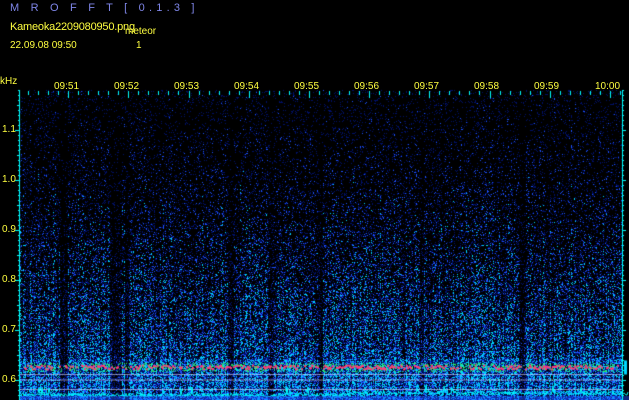  I want to click on time-label: 09:57, so click(427, 86).